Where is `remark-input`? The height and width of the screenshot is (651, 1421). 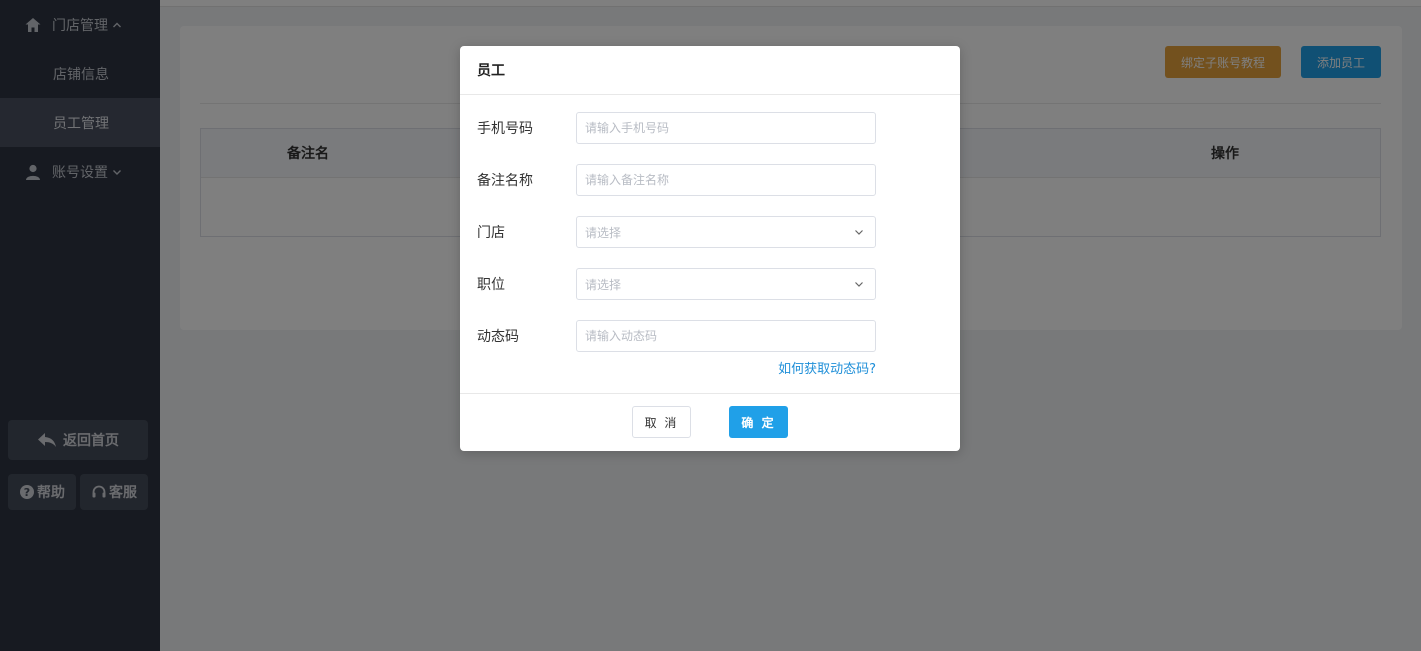
remark-input is located at coordinates (726, 180).